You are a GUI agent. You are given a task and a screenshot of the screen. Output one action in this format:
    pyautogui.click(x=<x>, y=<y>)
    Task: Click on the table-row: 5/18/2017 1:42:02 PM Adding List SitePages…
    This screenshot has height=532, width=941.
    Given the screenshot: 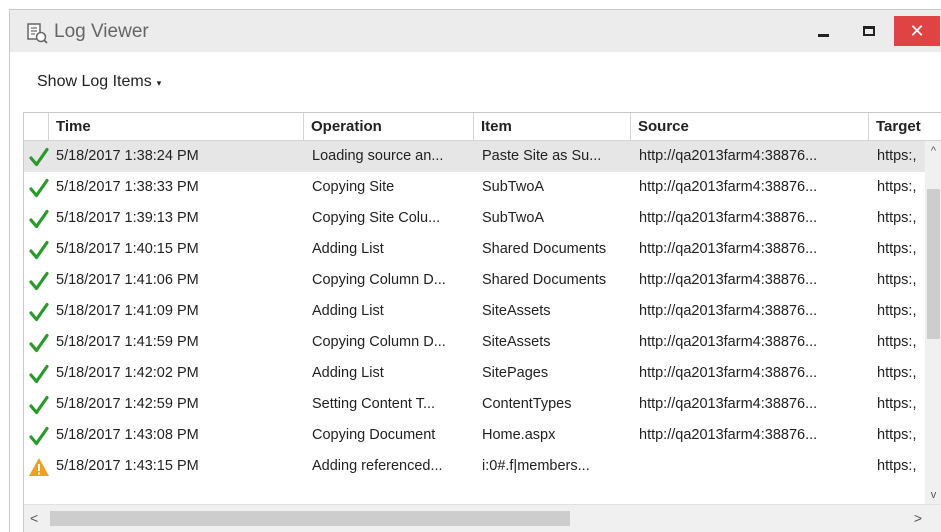 What is the action you would take?
    pyautogui.click(x=482, y=373)
    